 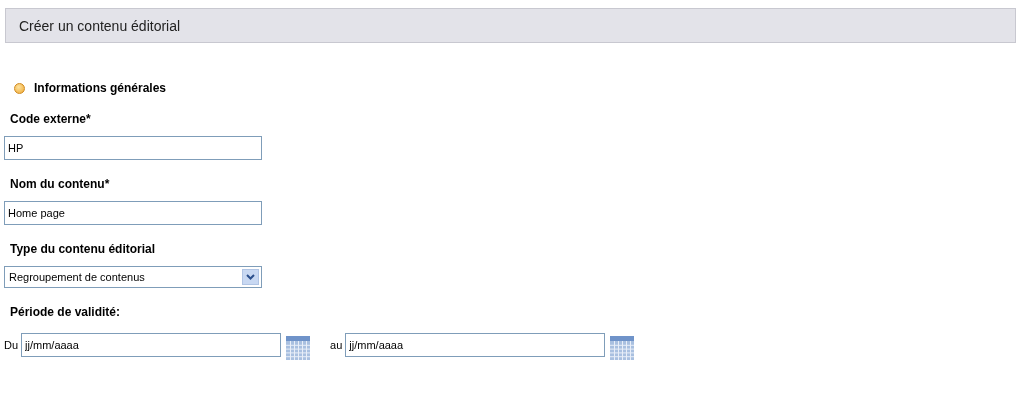 I want to click on field-label: Code externe*, so click(x=51, y=119).